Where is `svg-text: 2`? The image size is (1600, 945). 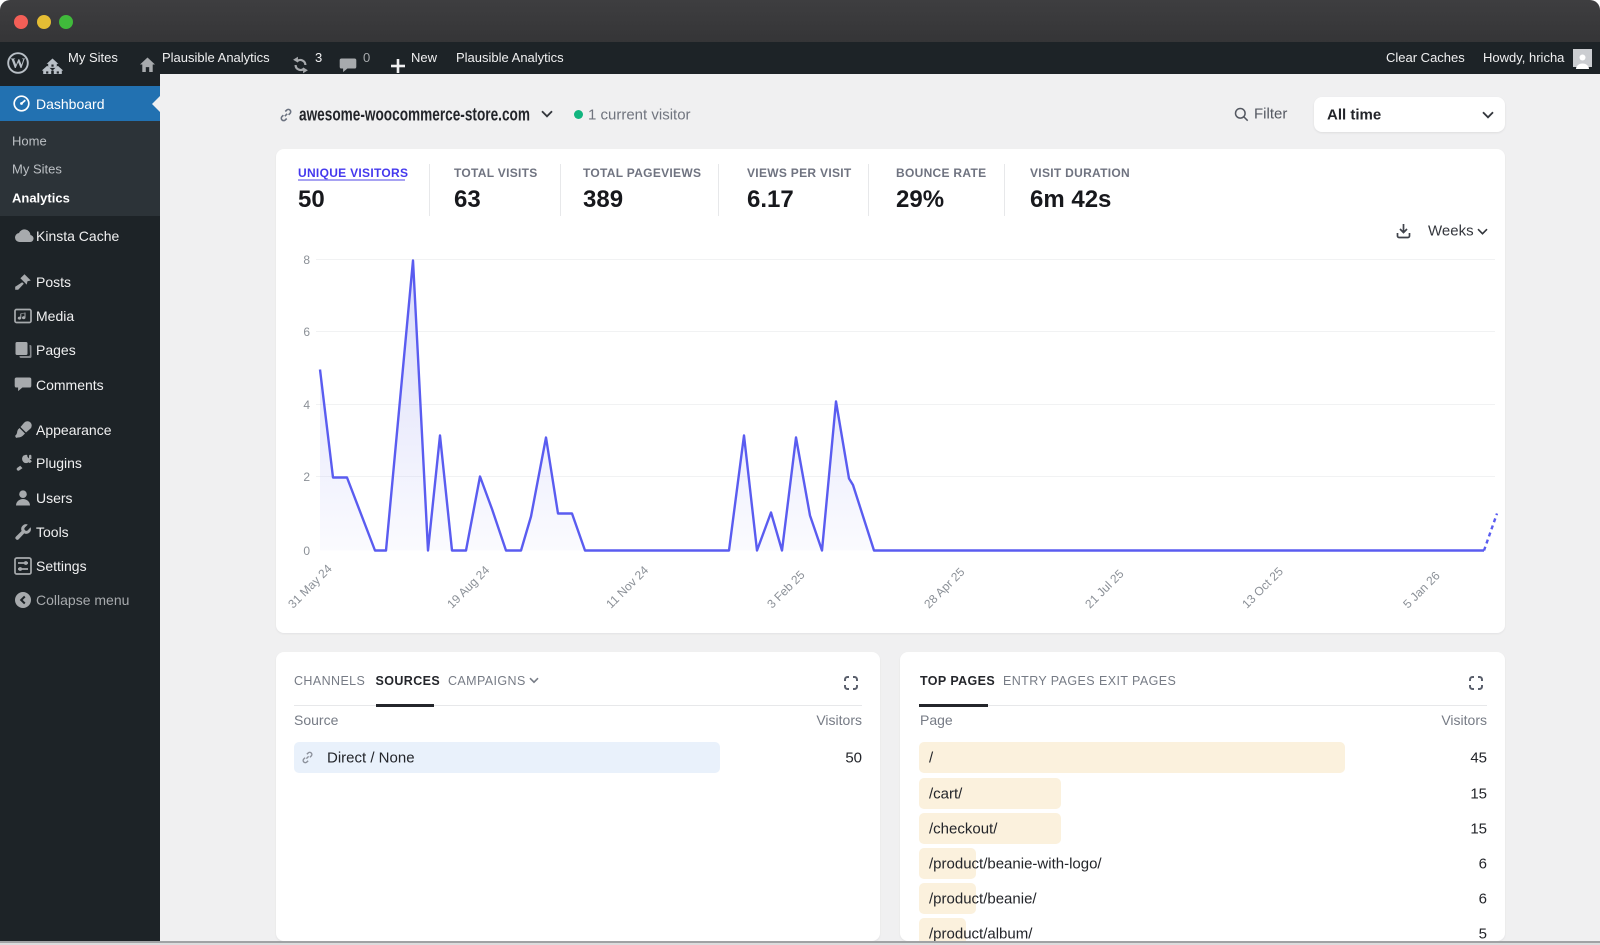
svg-text: 2 is located at coordinates (306, 477).